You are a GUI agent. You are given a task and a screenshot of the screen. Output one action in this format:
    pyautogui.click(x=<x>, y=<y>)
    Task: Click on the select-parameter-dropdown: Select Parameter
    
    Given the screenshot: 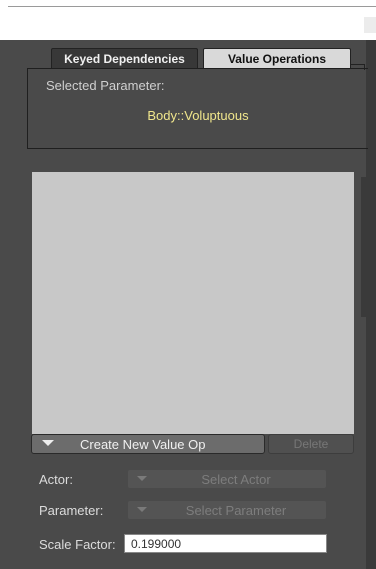 What is the action you would take?
    pyautogui.click(x=227, y=510)
    